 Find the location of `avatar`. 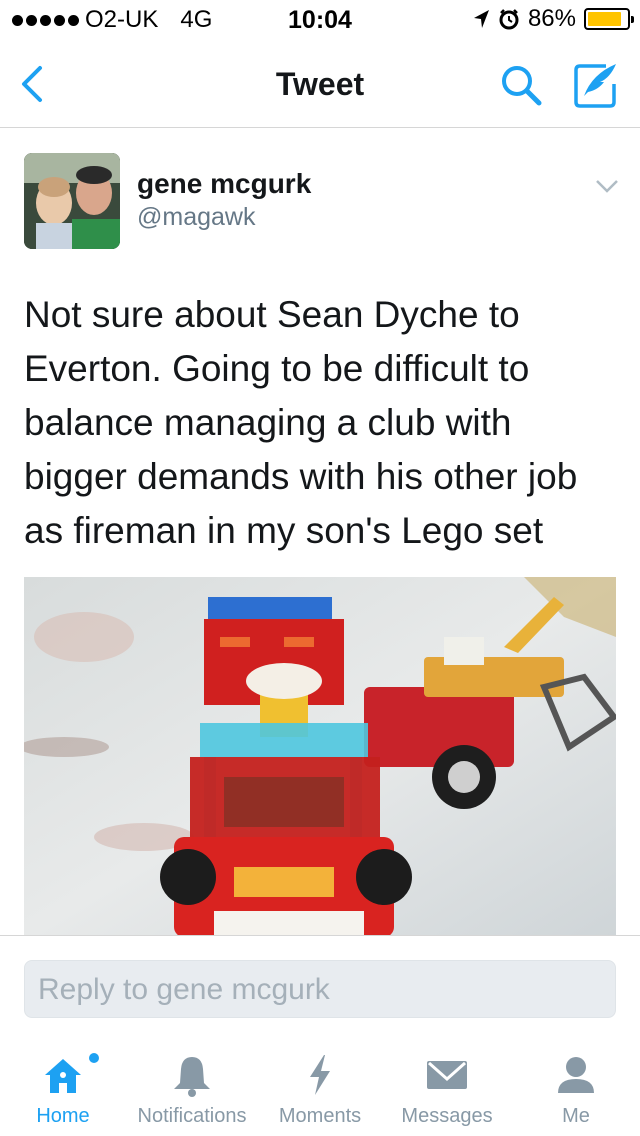

avatar is located at coordinates (72, 201).